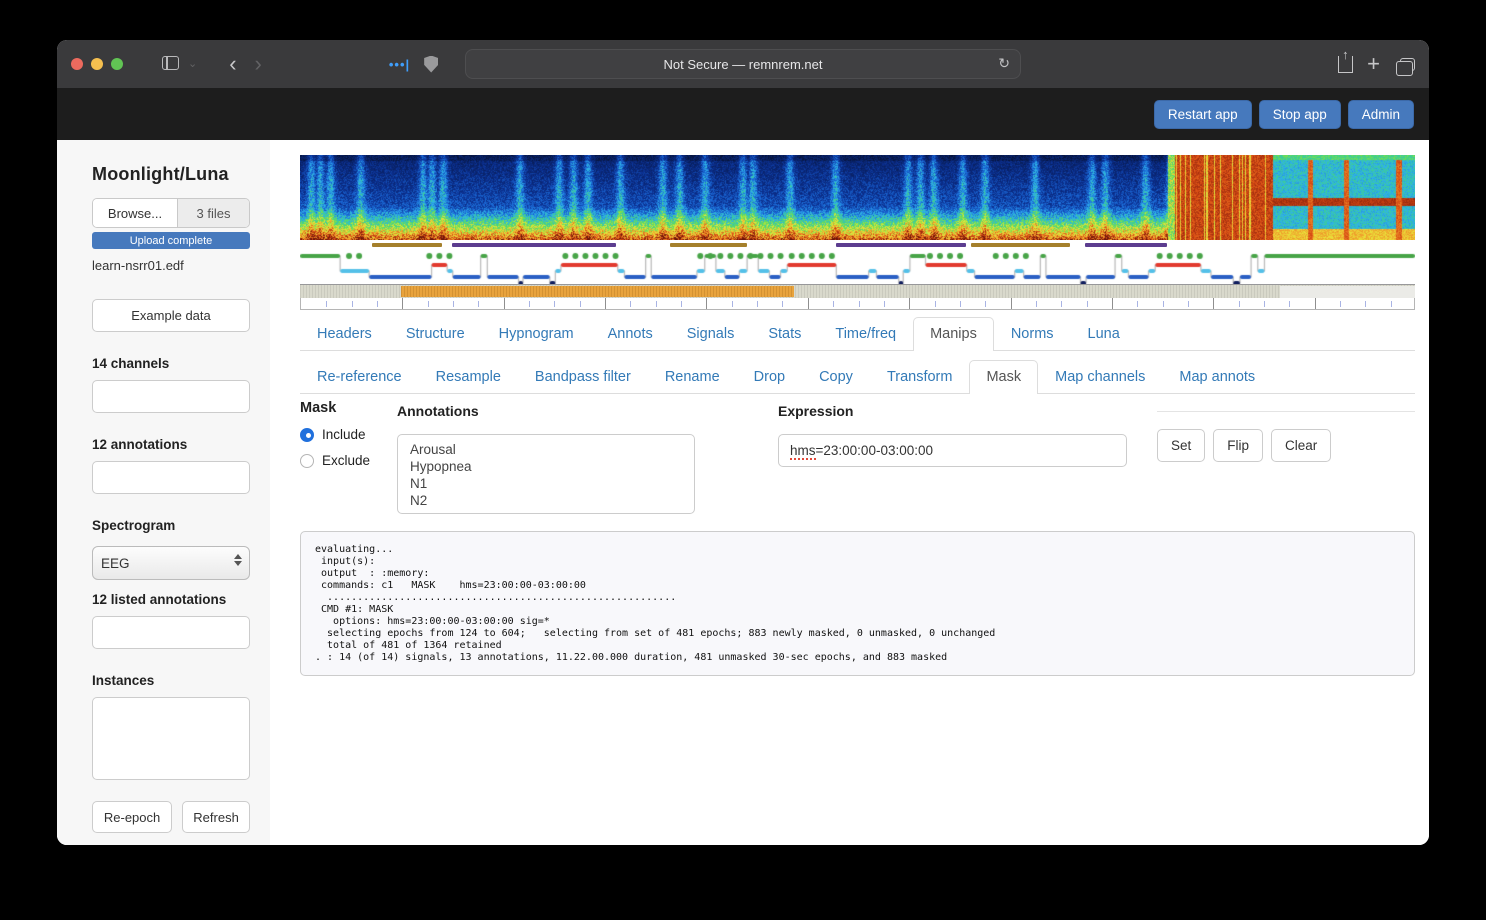 The width and height of the screenshot is (1486, 920). I want to click on subtab-copy: Copy, so click(836, 377).